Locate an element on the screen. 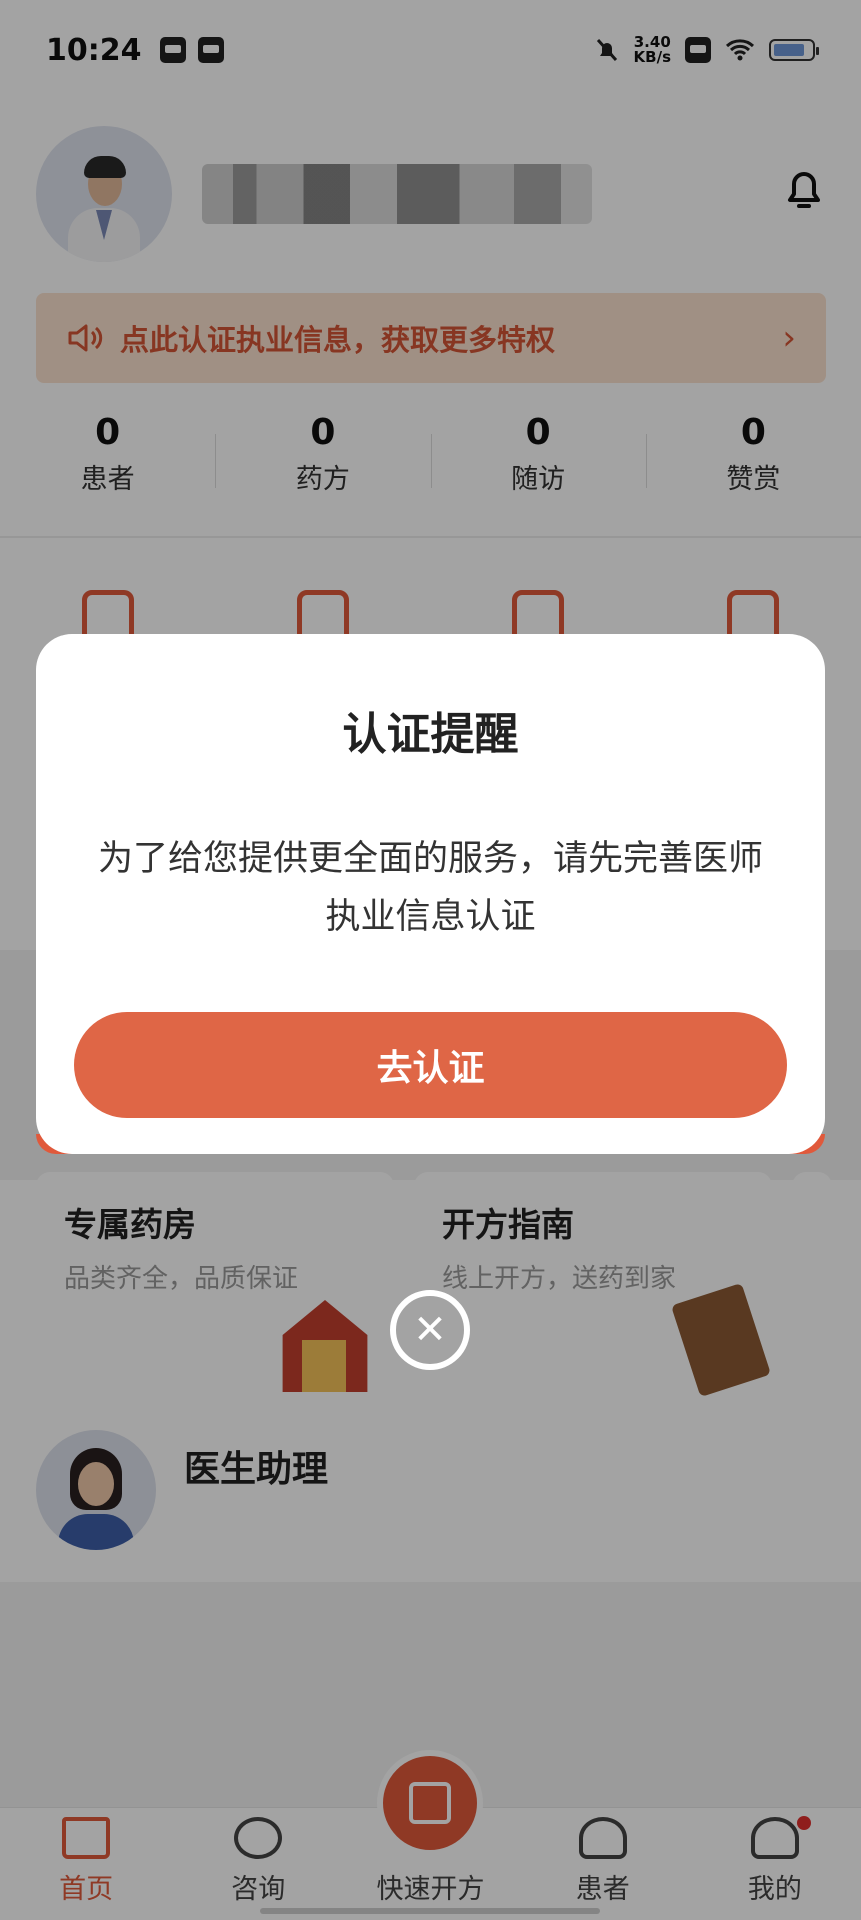 The image size is (861, 1920). close-icon: ✕ is located at coordinates (430, 1330).